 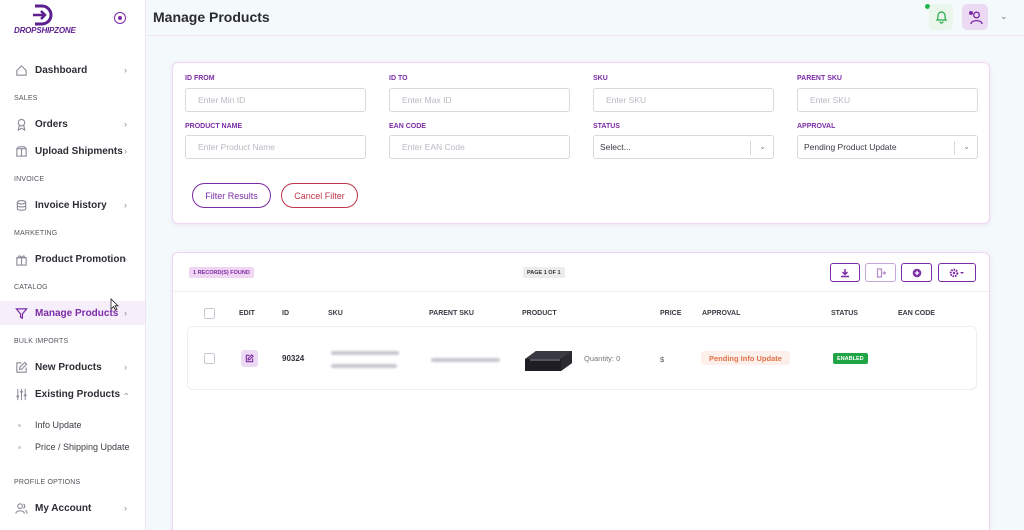 I want to click on column-header-id: ID, so click(x=285, y=313).